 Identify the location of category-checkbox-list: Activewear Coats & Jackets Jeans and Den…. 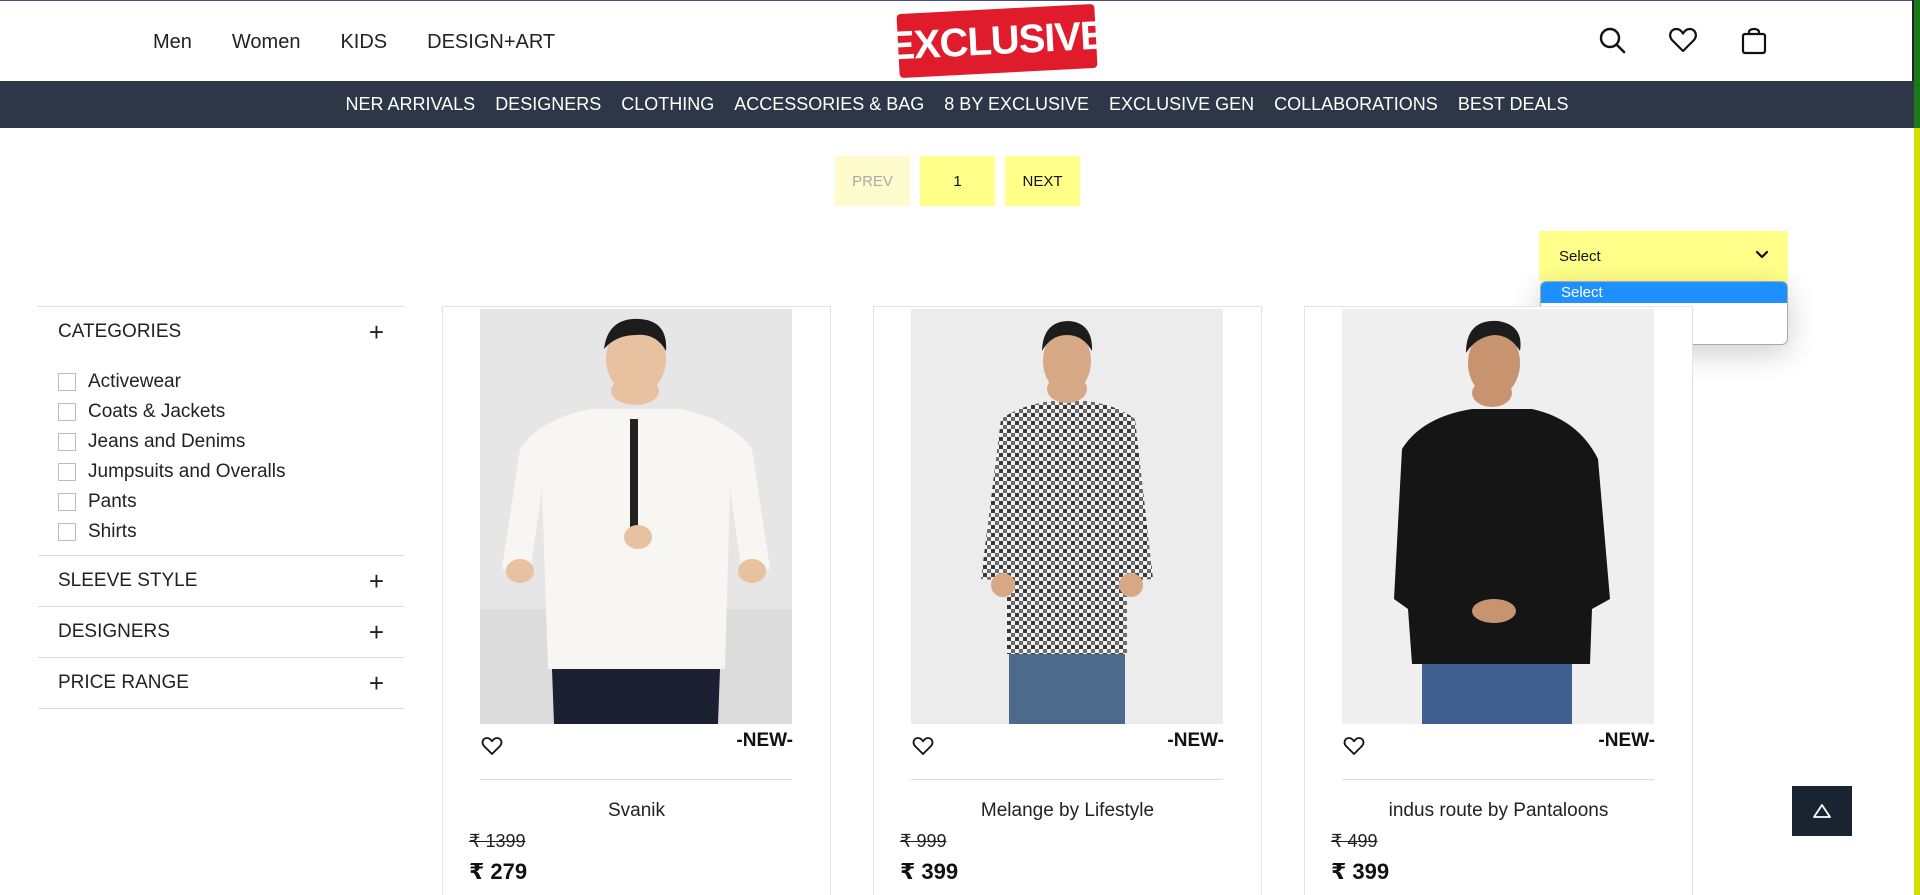
(221, 456).